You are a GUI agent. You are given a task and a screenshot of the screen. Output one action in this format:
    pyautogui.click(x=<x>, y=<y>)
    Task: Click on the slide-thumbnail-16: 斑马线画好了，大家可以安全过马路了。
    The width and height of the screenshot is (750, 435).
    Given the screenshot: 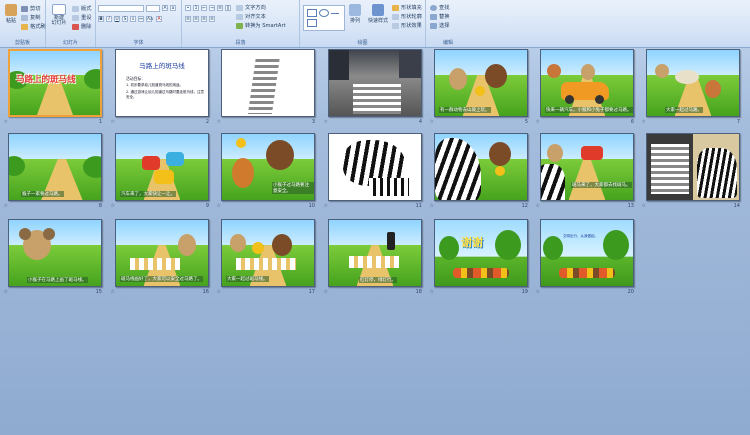 What is the action you would take?
    pyautogui.click(x=162, y=253)
    